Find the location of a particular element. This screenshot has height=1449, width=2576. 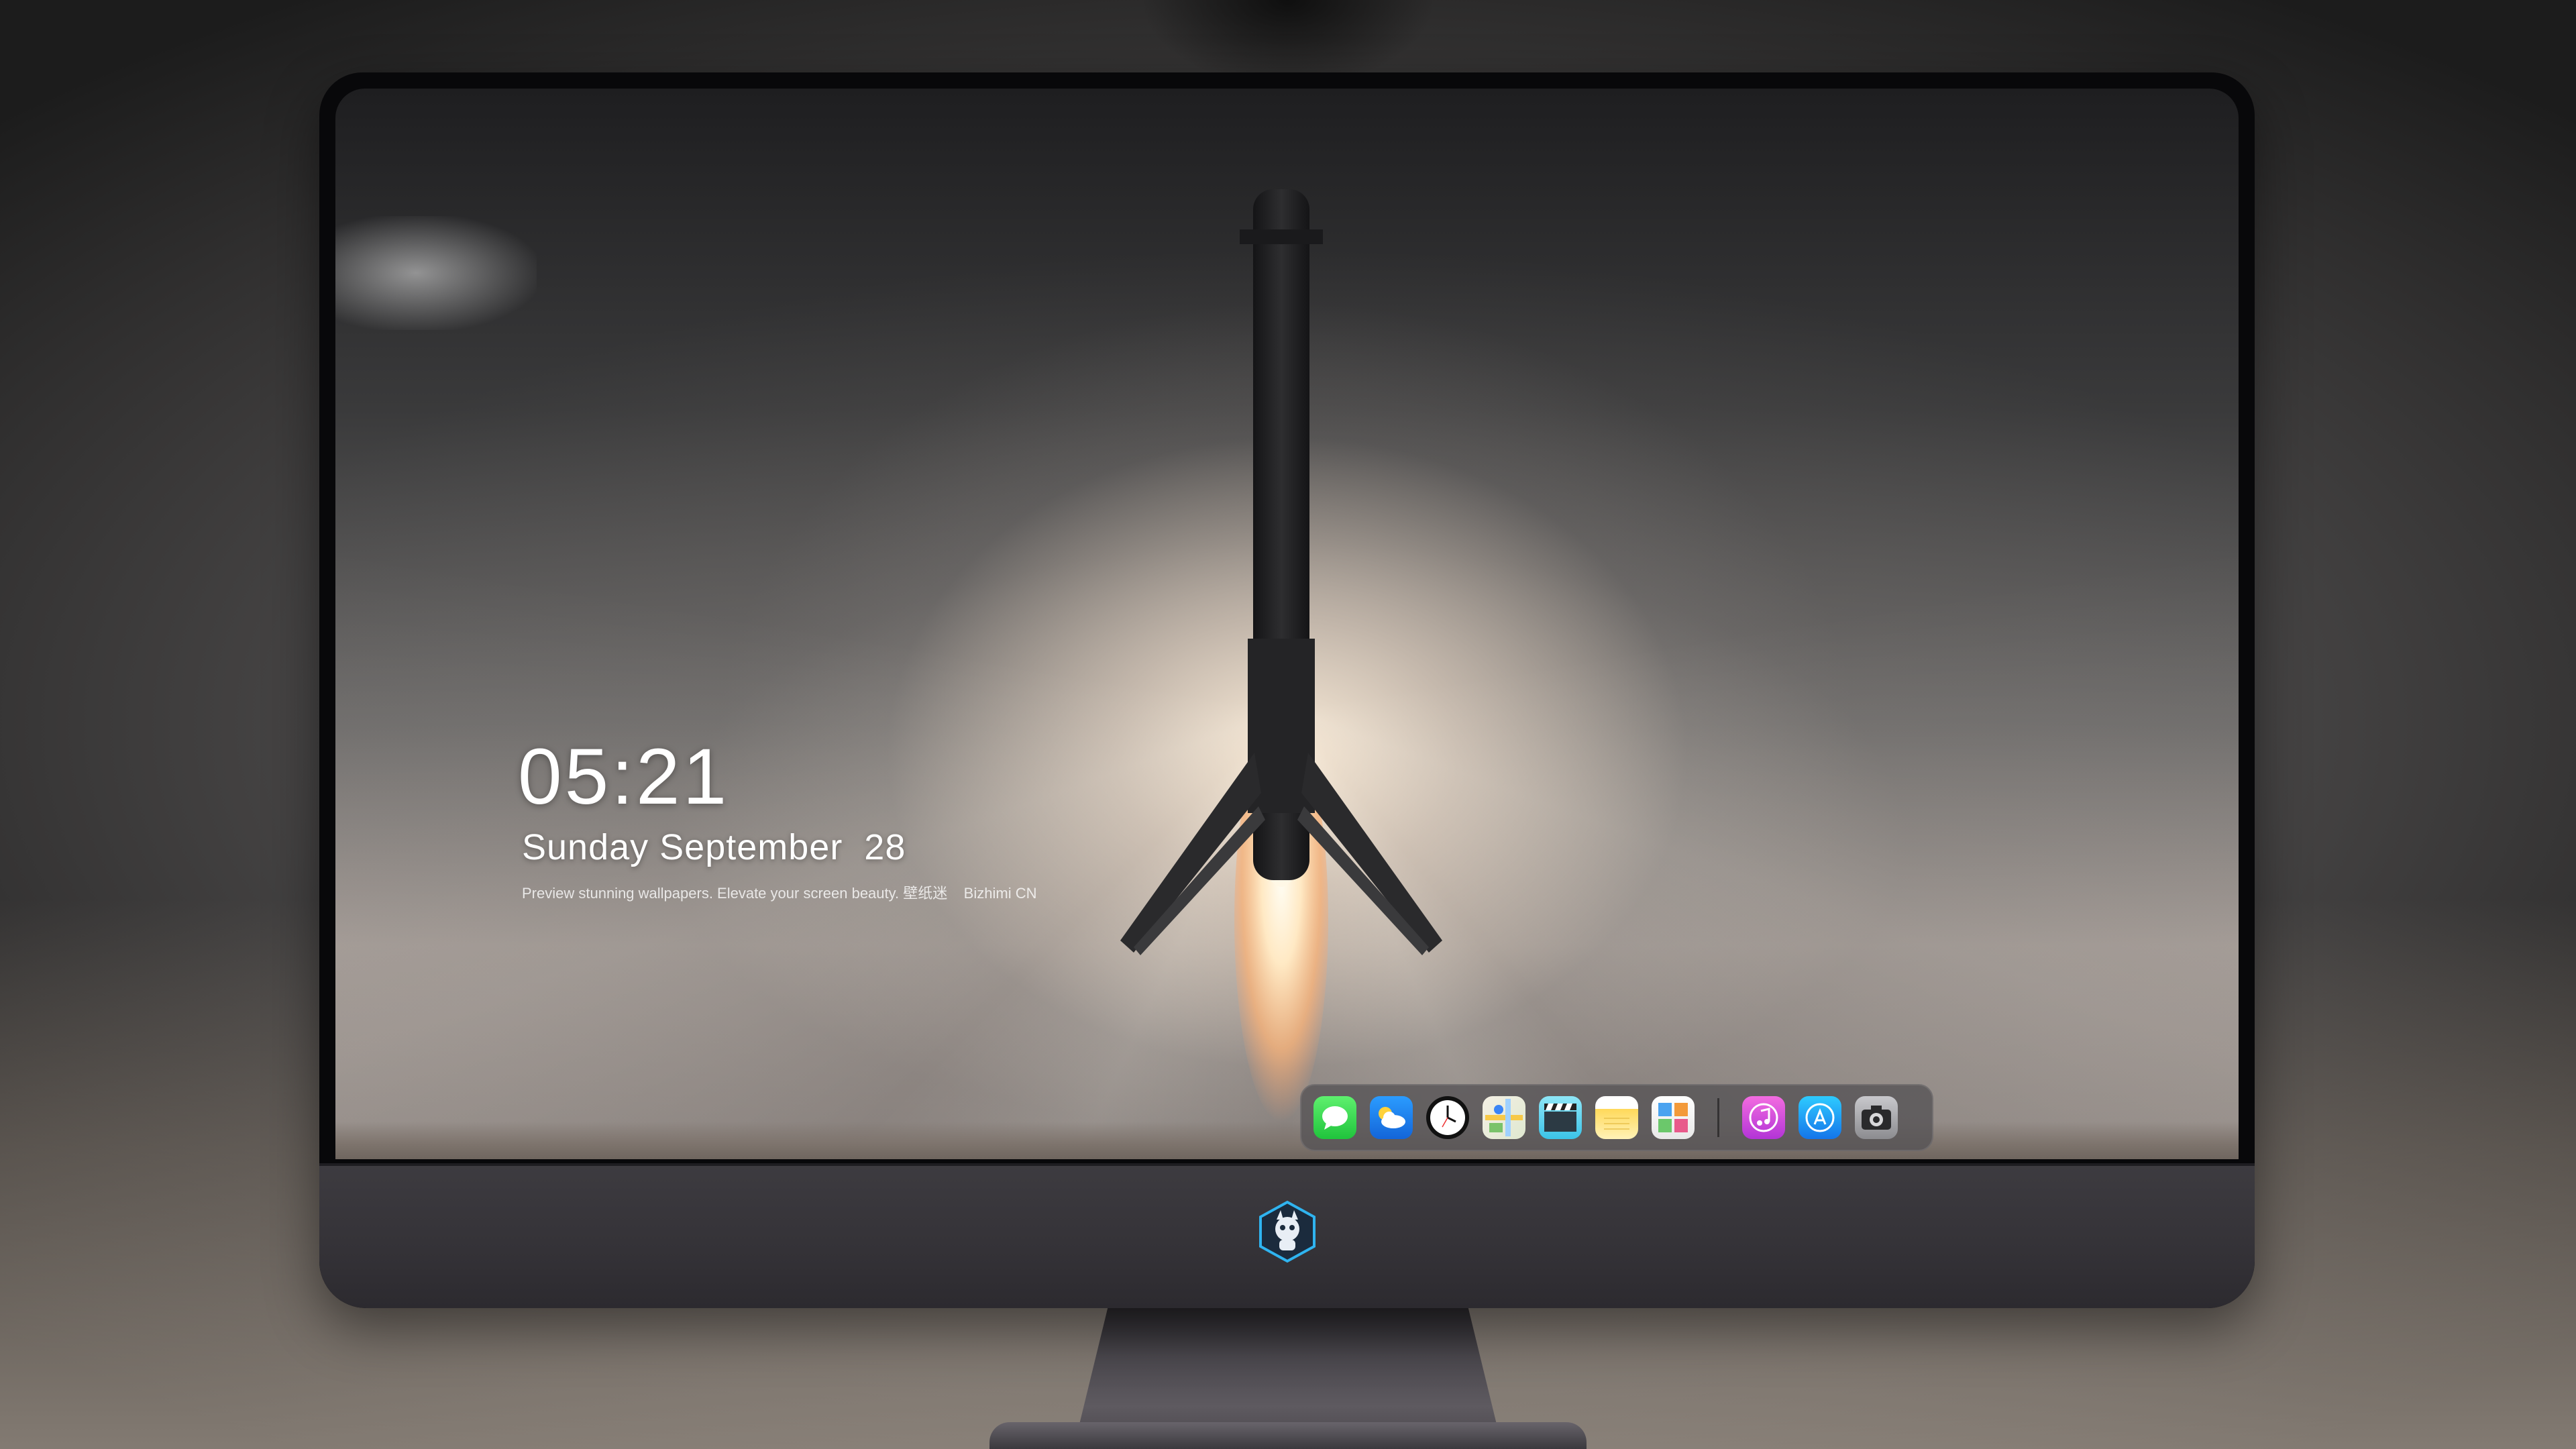

messages-icon is located at coordinates (1334, 1117).